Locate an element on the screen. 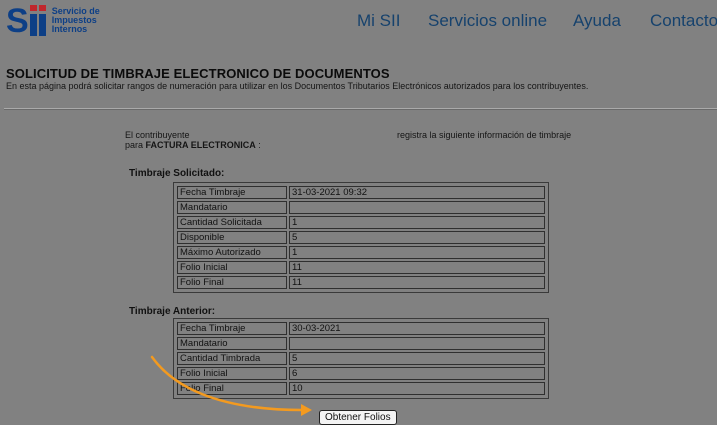 Image resolution: width=717 pixels, height=425 pixels. divider is located at coordinates (360, 109).